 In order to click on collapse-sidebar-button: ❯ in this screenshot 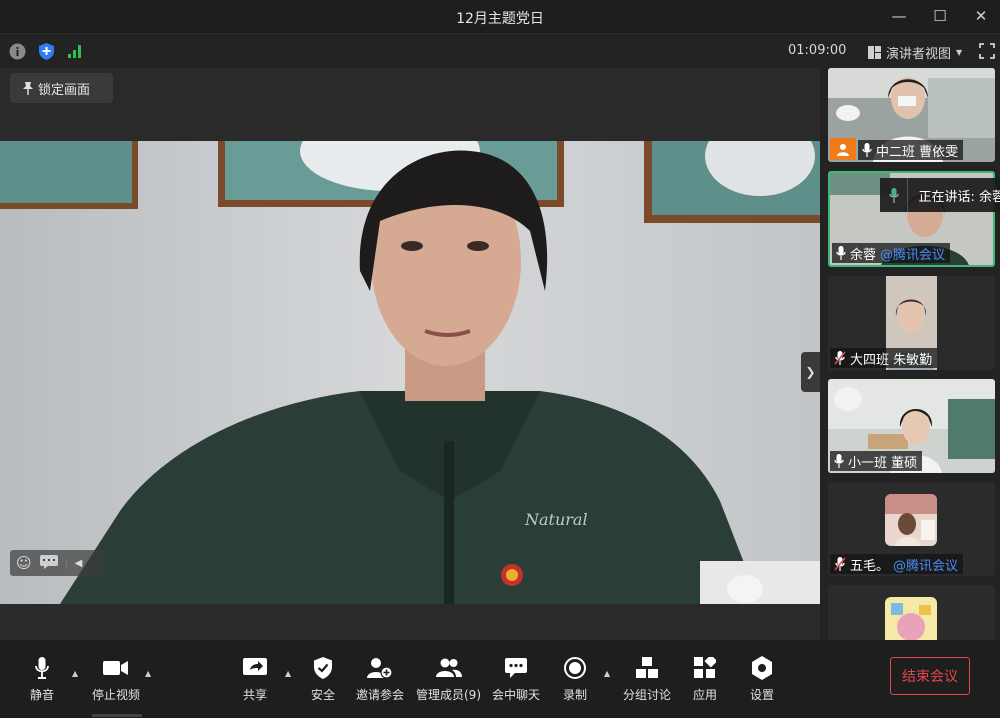, I will do `click(810, 372)`.